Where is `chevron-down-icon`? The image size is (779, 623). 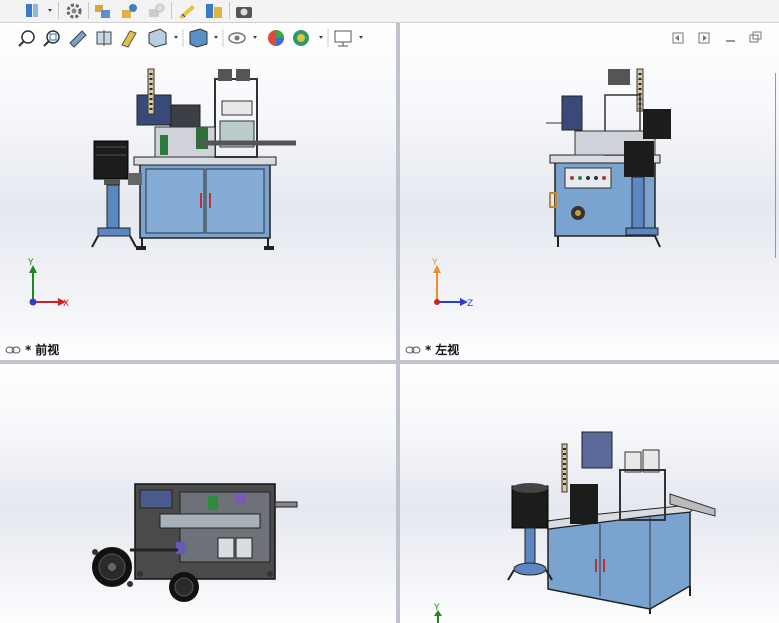
chevron-down-icon is located at coordinates (50, 10).